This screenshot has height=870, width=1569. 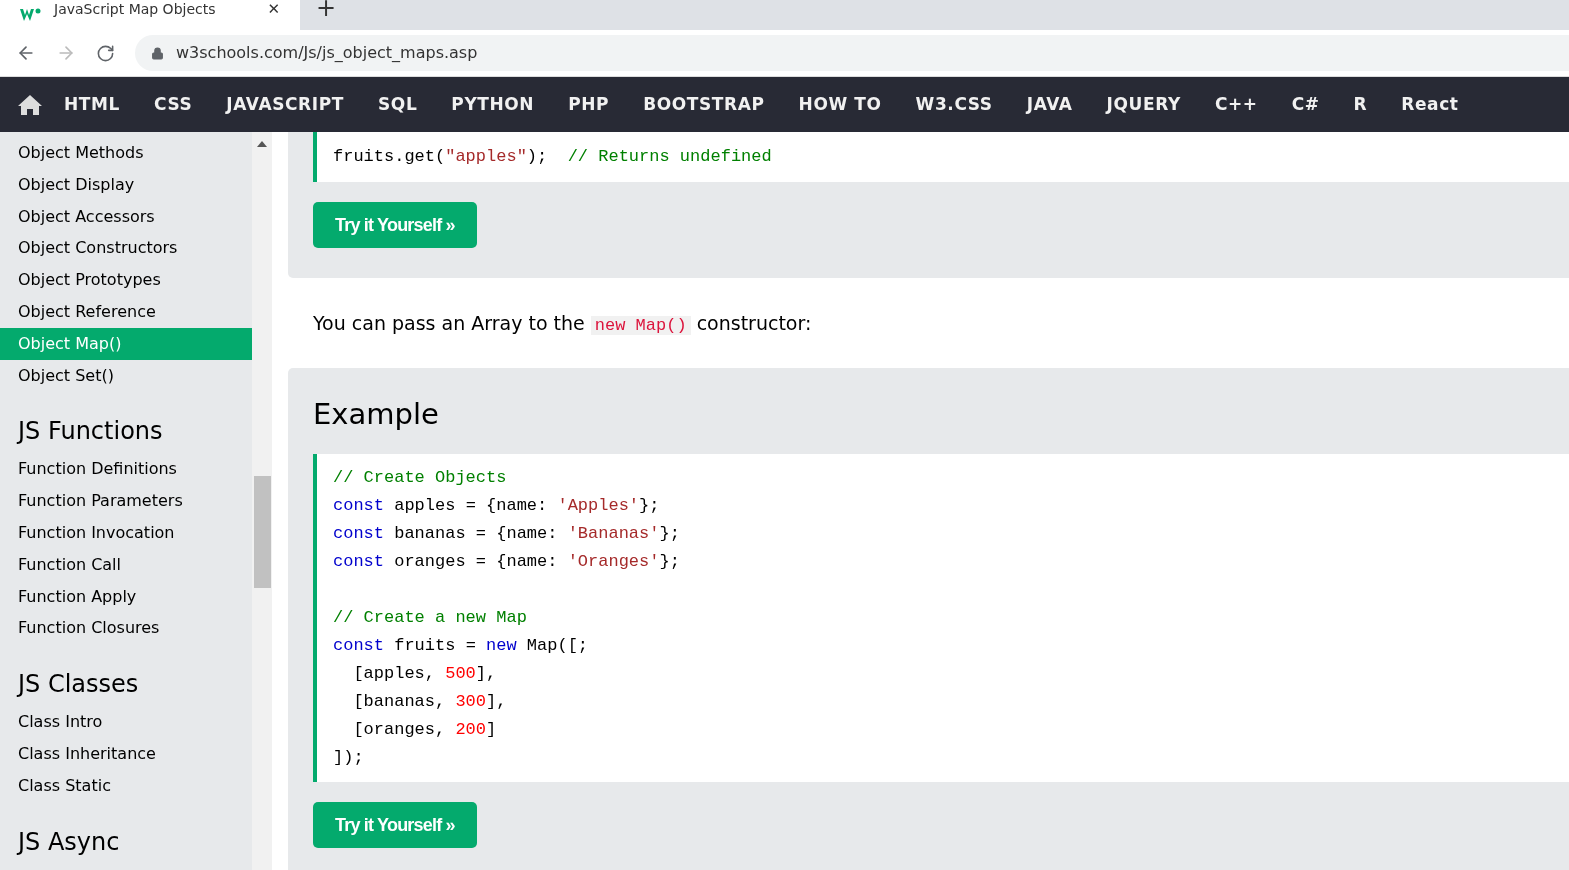 What do you see at coordinates (1305, 104) in the screenshot?
I see `nav-link: C#` at bounding box center [1305, 104].